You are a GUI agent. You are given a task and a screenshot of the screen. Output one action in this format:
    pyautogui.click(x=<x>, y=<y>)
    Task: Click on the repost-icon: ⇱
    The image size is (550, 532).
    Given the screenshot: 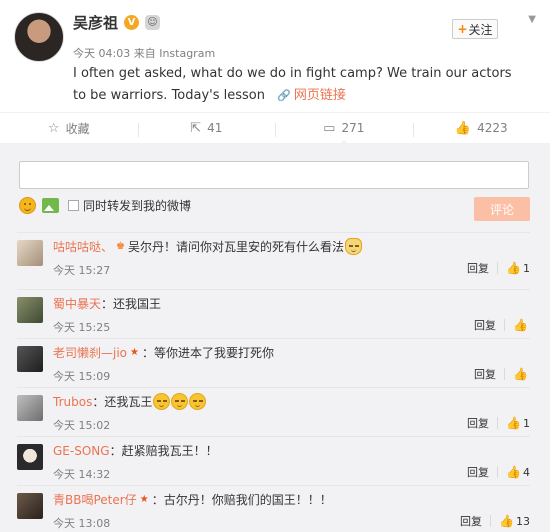 What is the action you would take?
    pyautogui.click(x=196, y=128)
    